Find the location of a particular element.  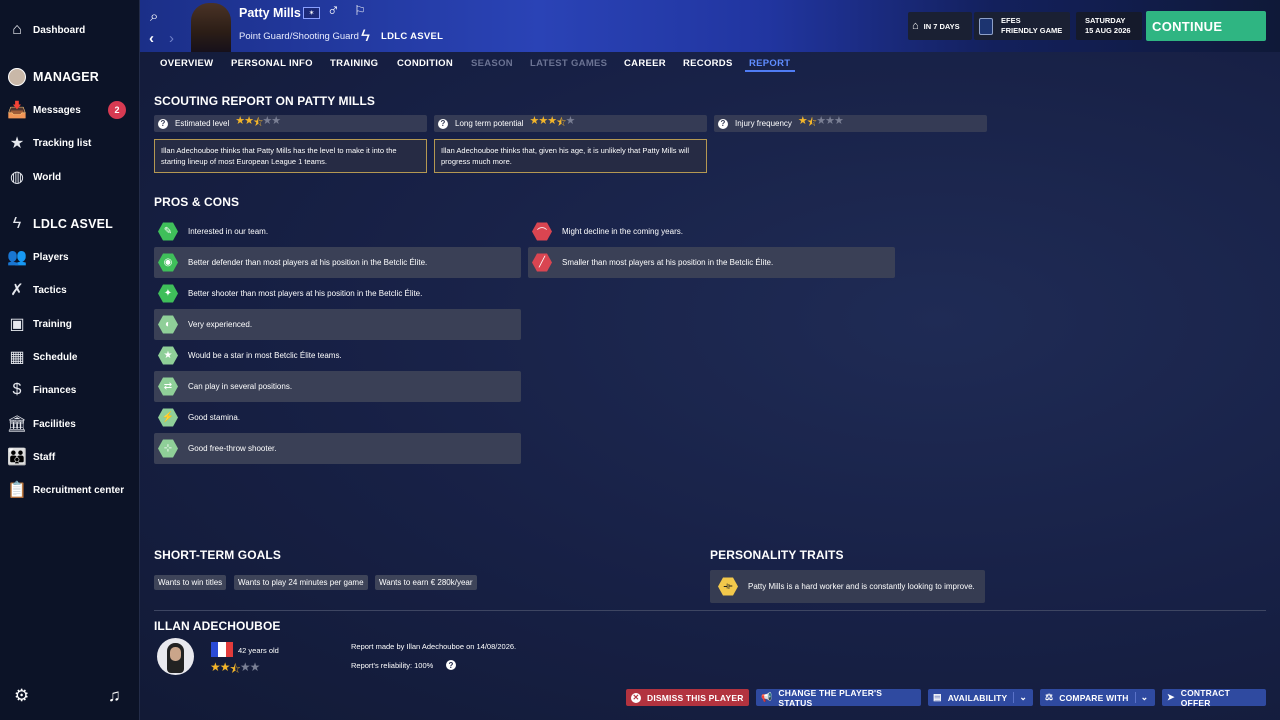

sidebar-item-label: Players is located at coordinates (51, 257).